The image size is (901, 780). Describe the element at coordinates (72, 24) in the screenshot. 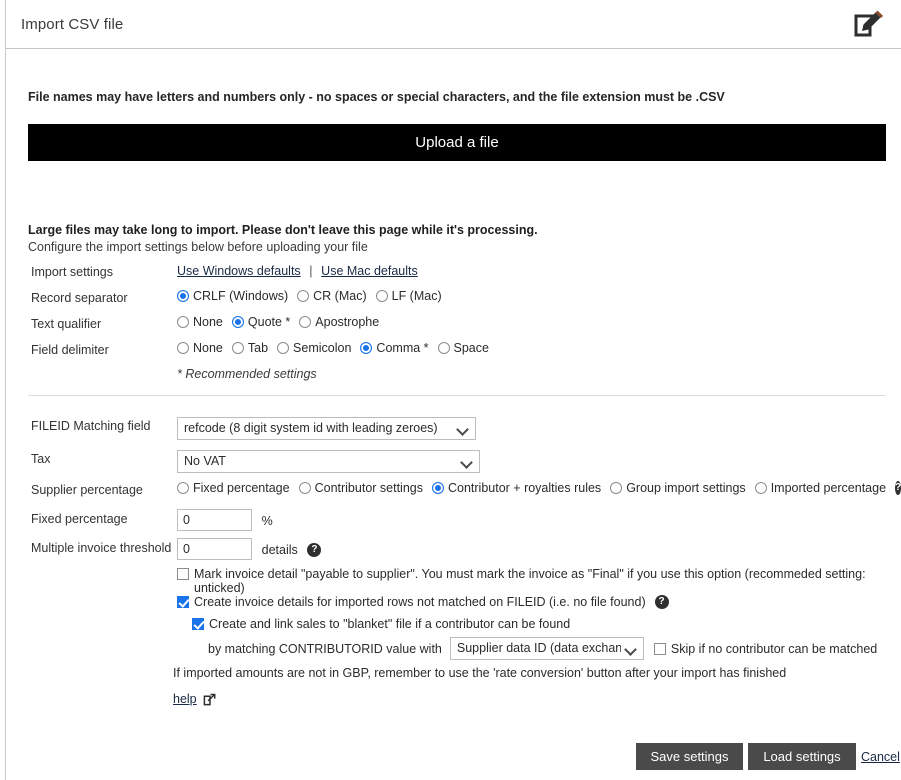

I see `page-title: Import CSV file` at that location.